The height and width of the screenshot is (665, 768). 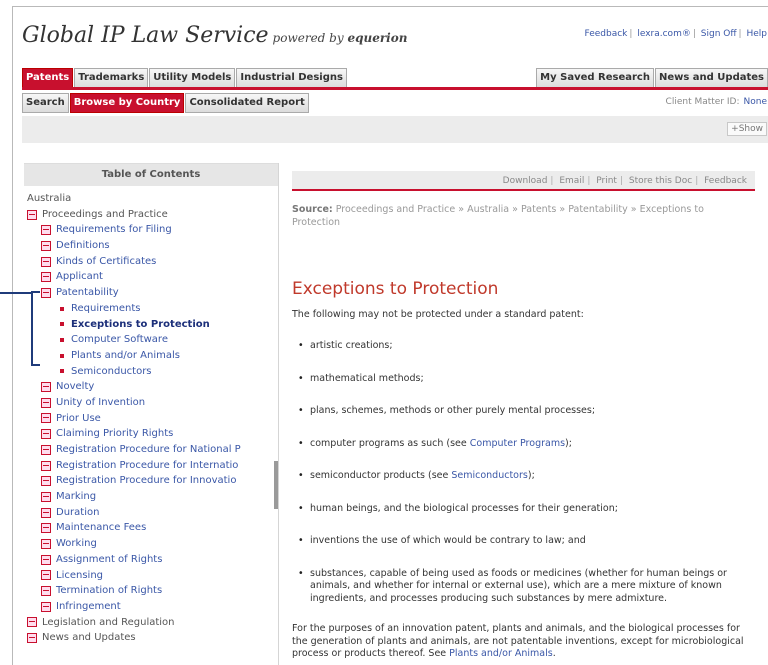 What do you see at coordinates (151, 419) in the screenshot?
I see `toc-item: Prior Use` at bounding box center [151, 419].